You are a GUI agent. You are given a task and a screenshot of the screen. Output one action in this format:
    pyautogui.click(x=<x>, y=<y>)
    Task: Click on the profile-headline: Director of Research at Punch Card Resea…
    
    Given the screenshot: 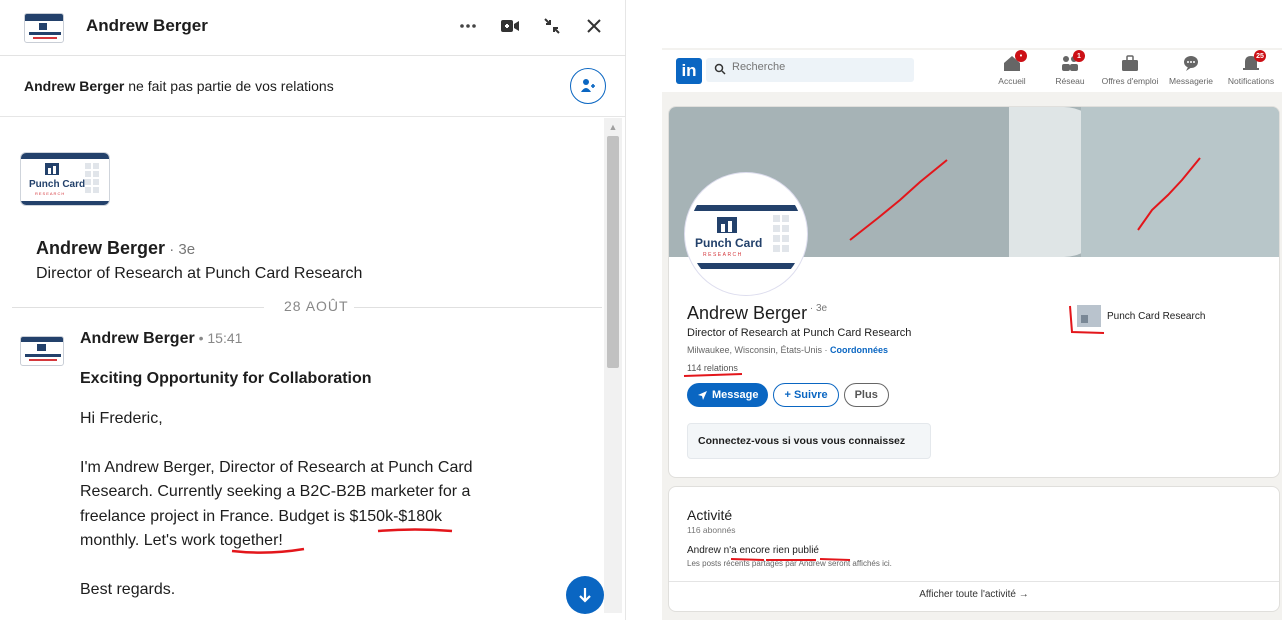 What is the action you would take?
    pyautogui.click(x=799, y=333)
    